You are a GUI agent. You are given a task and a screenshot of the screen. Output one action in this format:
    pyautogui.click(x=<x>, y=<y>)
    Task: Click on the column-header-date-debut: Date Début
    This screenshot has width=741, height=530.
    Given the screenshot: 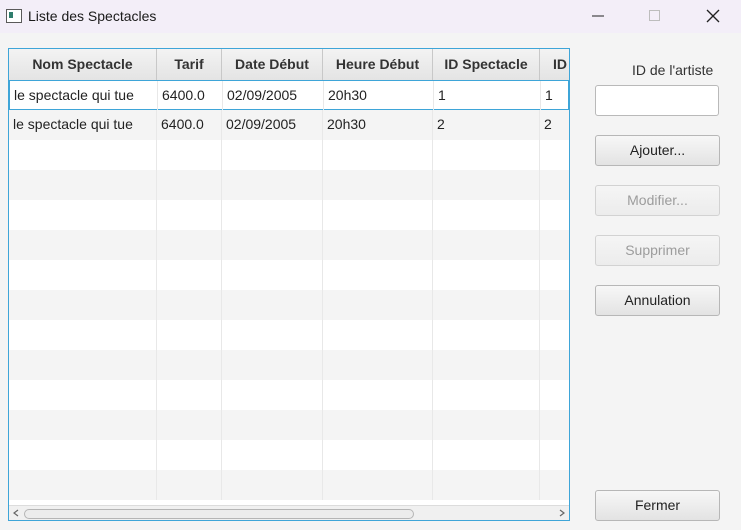 What is the action you would take?
    pyautogui.click(x=272, y=64)
    